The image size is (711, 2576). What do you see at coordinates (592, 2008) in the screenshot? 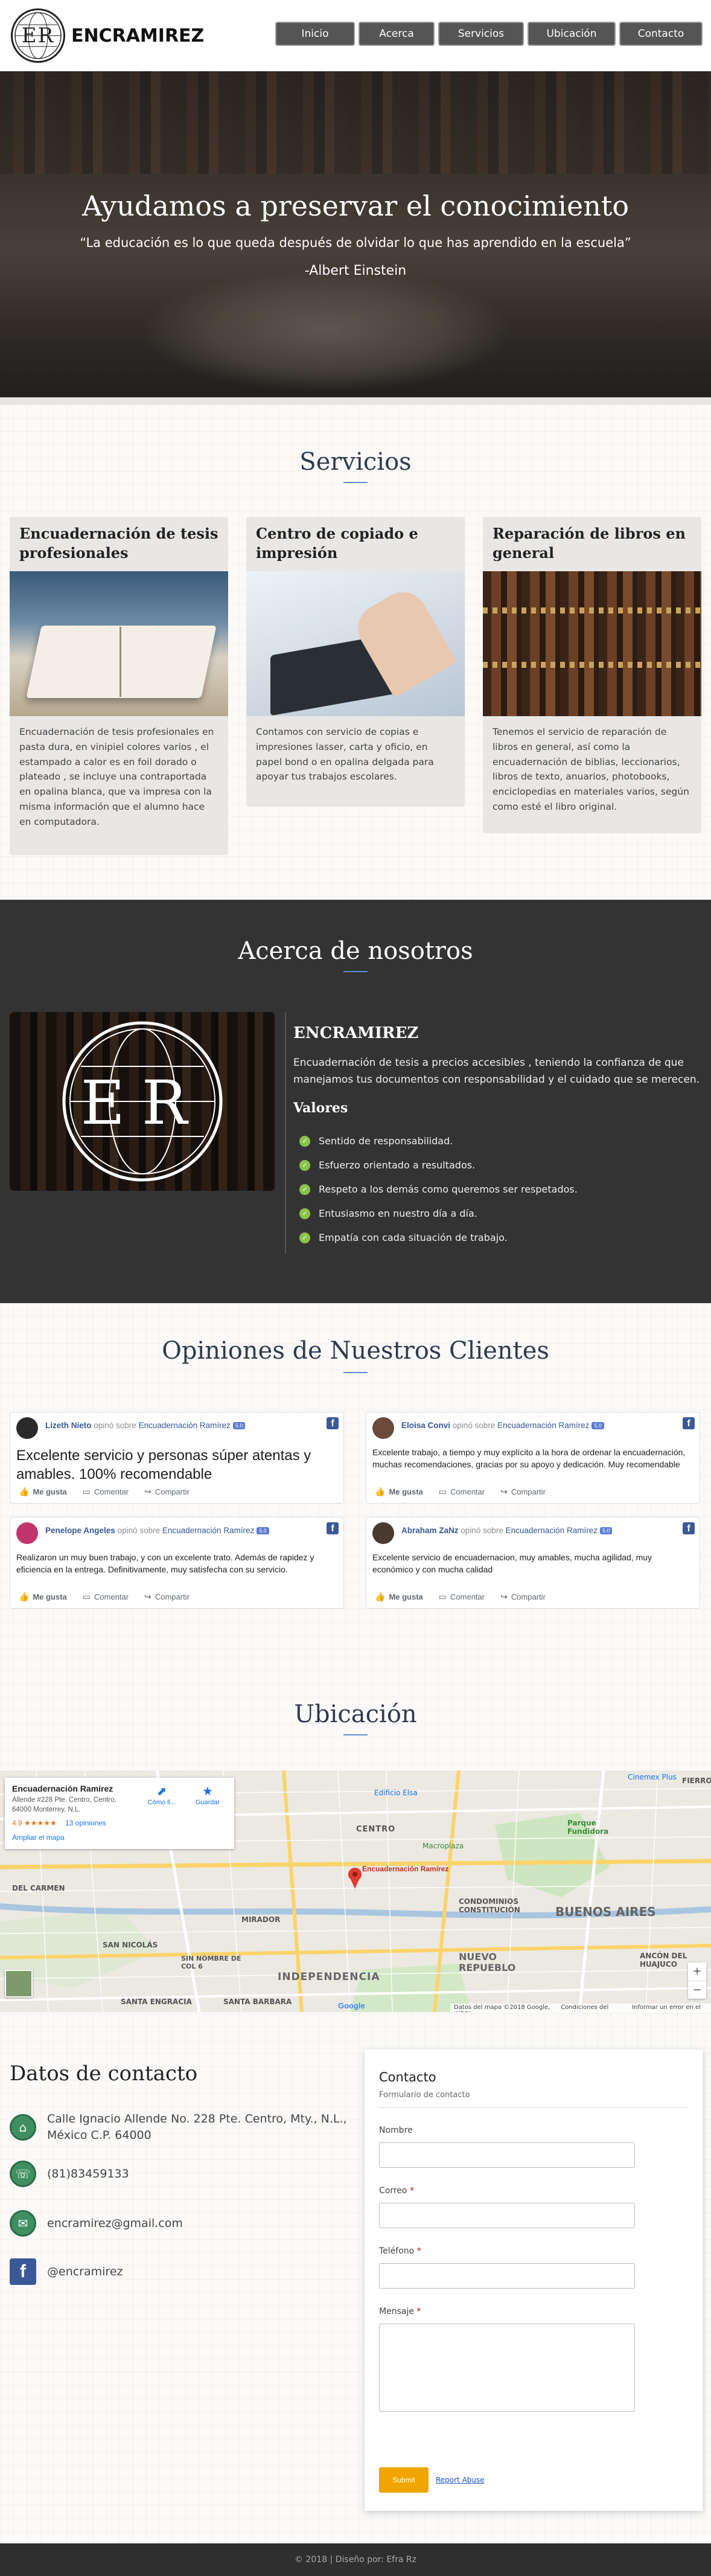
I see `terms-link: Condiciones del servicio` at bounding box center [592, 2008].